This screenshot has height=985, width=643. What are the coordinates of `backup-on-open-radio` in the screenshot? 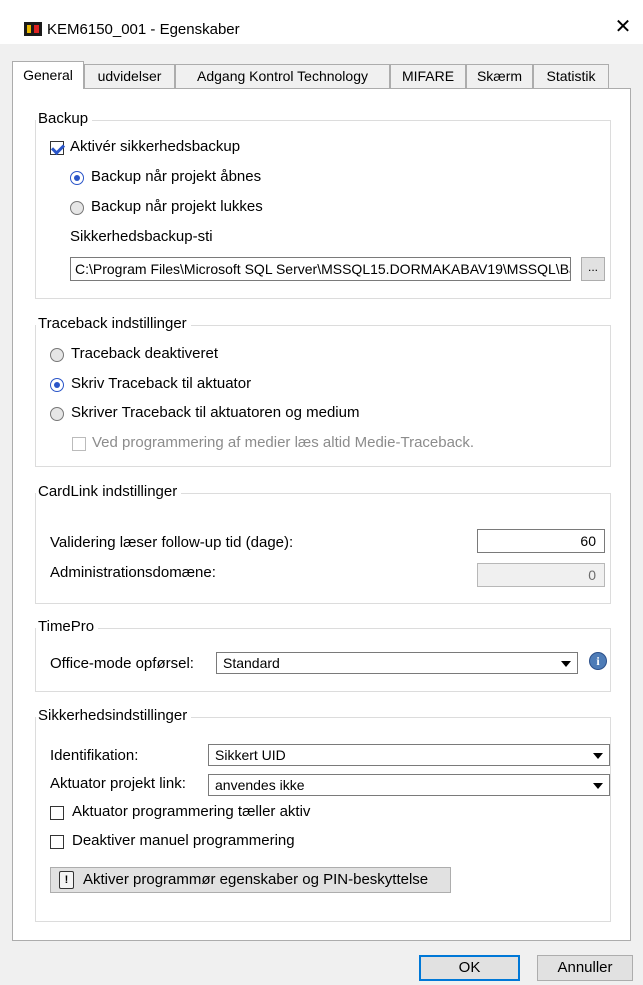 It's located at (77, 178).